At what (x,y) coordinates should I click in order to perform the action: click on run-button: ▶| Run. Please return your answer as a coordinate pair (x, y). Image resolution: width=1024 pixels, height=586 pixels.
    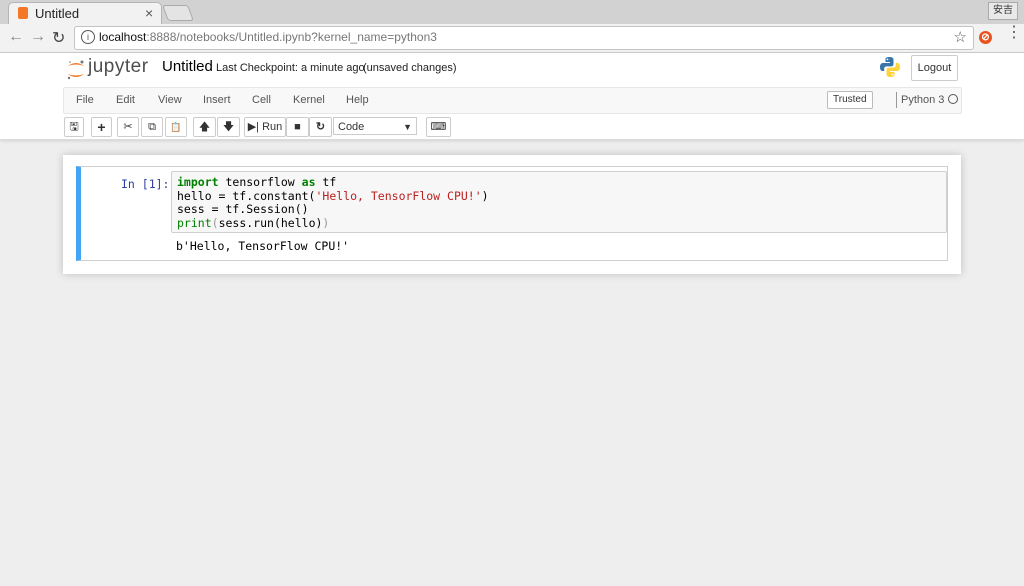
    Looking at the image, I should click on (265, 127).